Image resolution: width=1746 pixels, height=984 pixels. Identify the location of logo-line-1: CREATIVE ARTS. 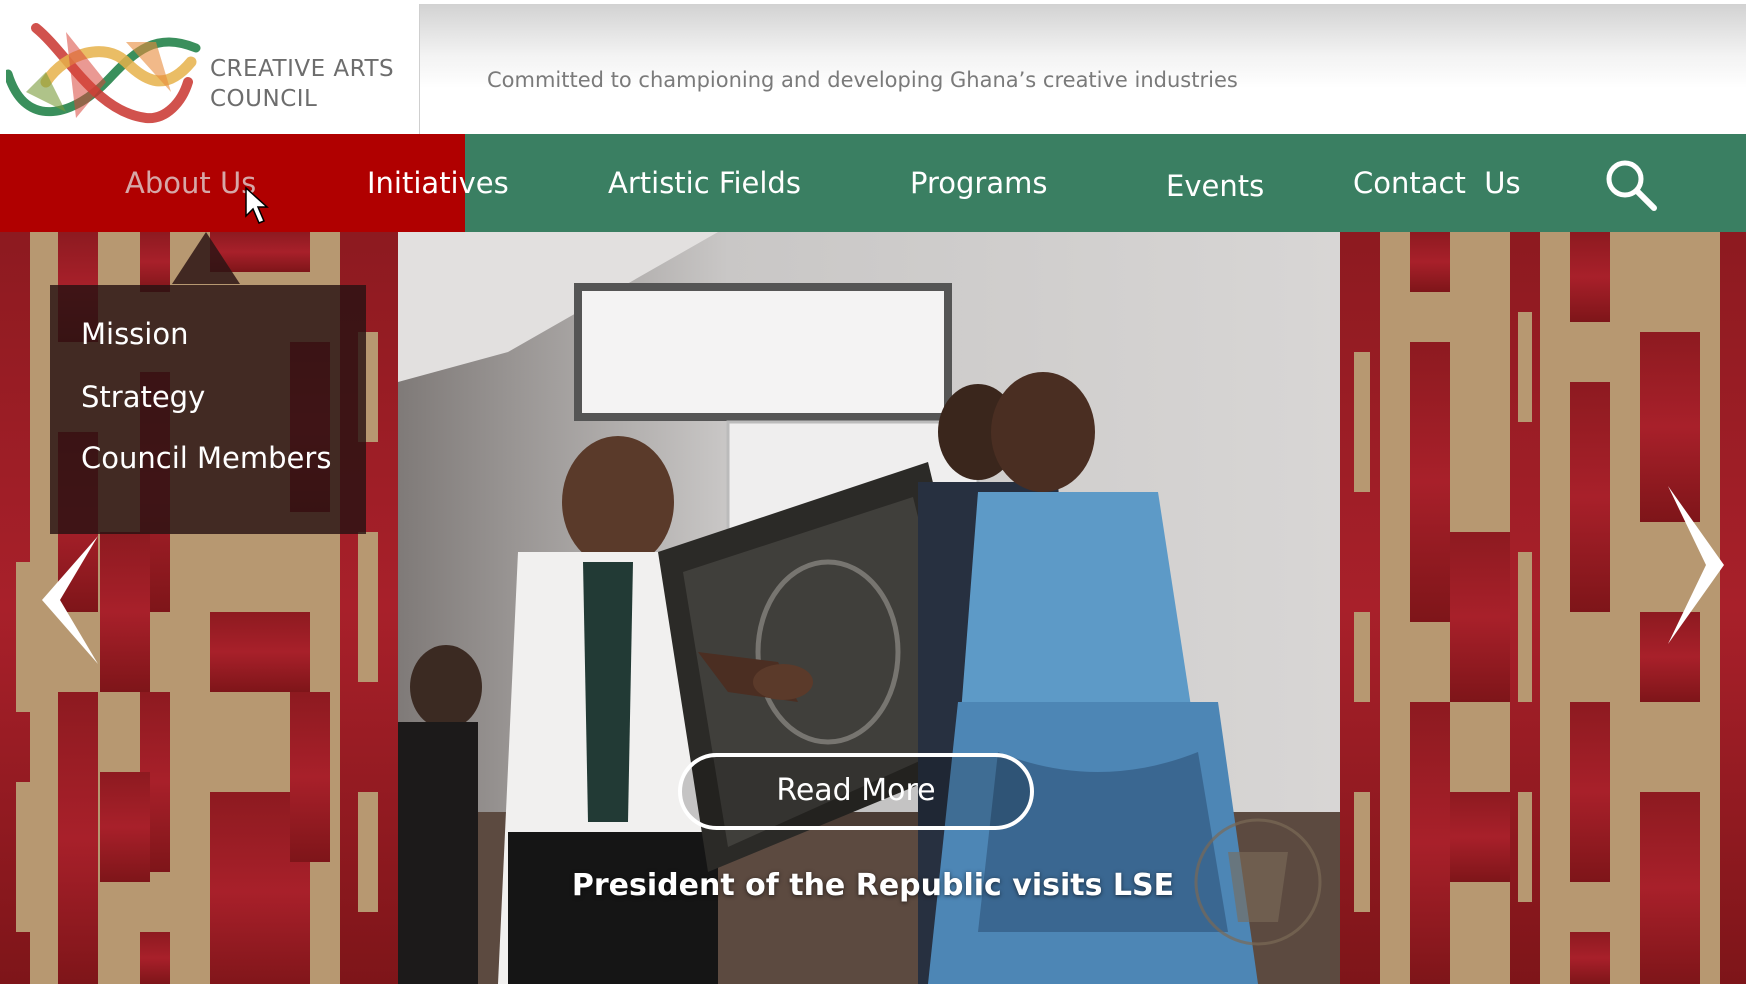
(302, 69).